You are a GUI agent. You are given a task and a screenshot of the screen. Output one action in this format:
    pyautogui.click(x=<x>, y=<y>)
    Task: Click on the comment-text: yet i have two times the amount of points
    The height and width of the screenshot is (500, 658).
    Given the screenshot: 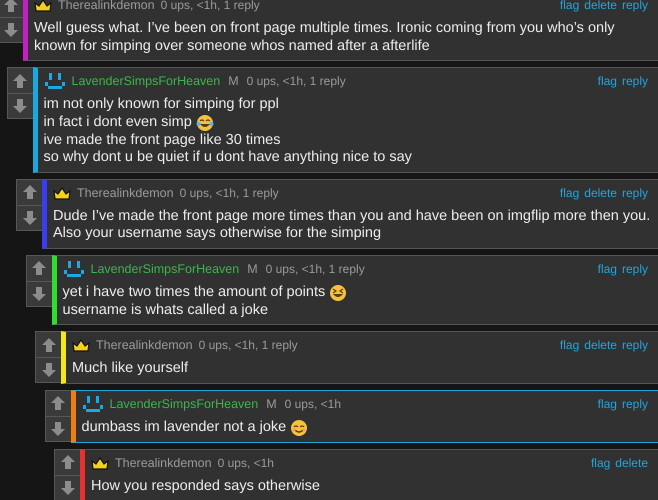 What is the action you would take?
    pyautogui.click(x=194, y=293)
    